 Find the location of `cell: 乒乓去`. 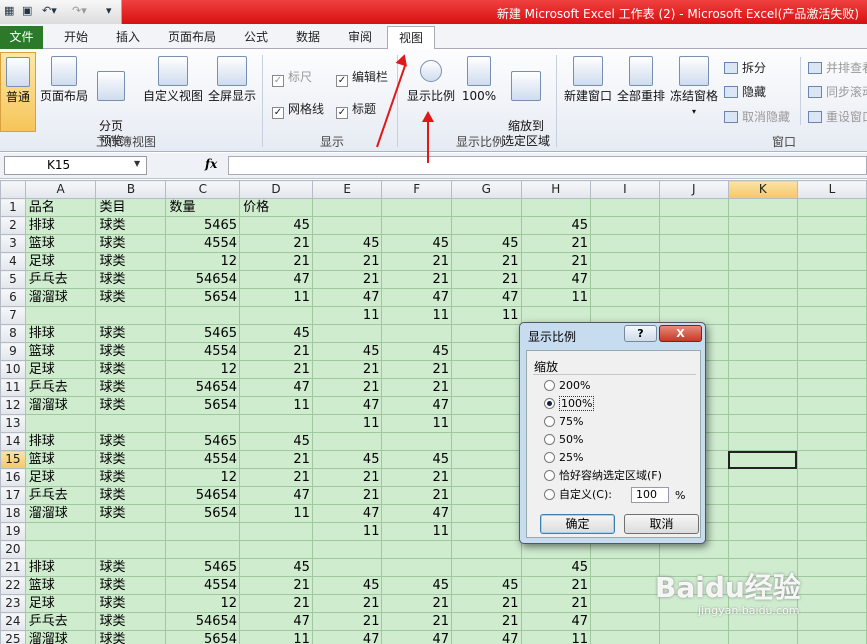

cell: 乒乓去 is located at coordinates (60, 621).